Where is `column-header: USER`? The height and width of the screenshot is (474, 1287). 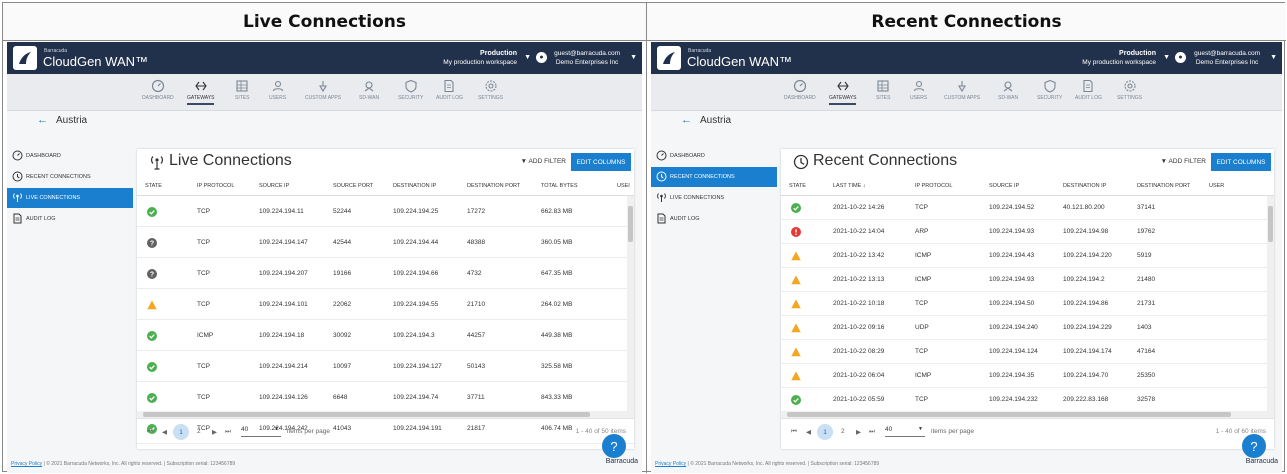 column-header: USER is located at coordinates (1216, 186).